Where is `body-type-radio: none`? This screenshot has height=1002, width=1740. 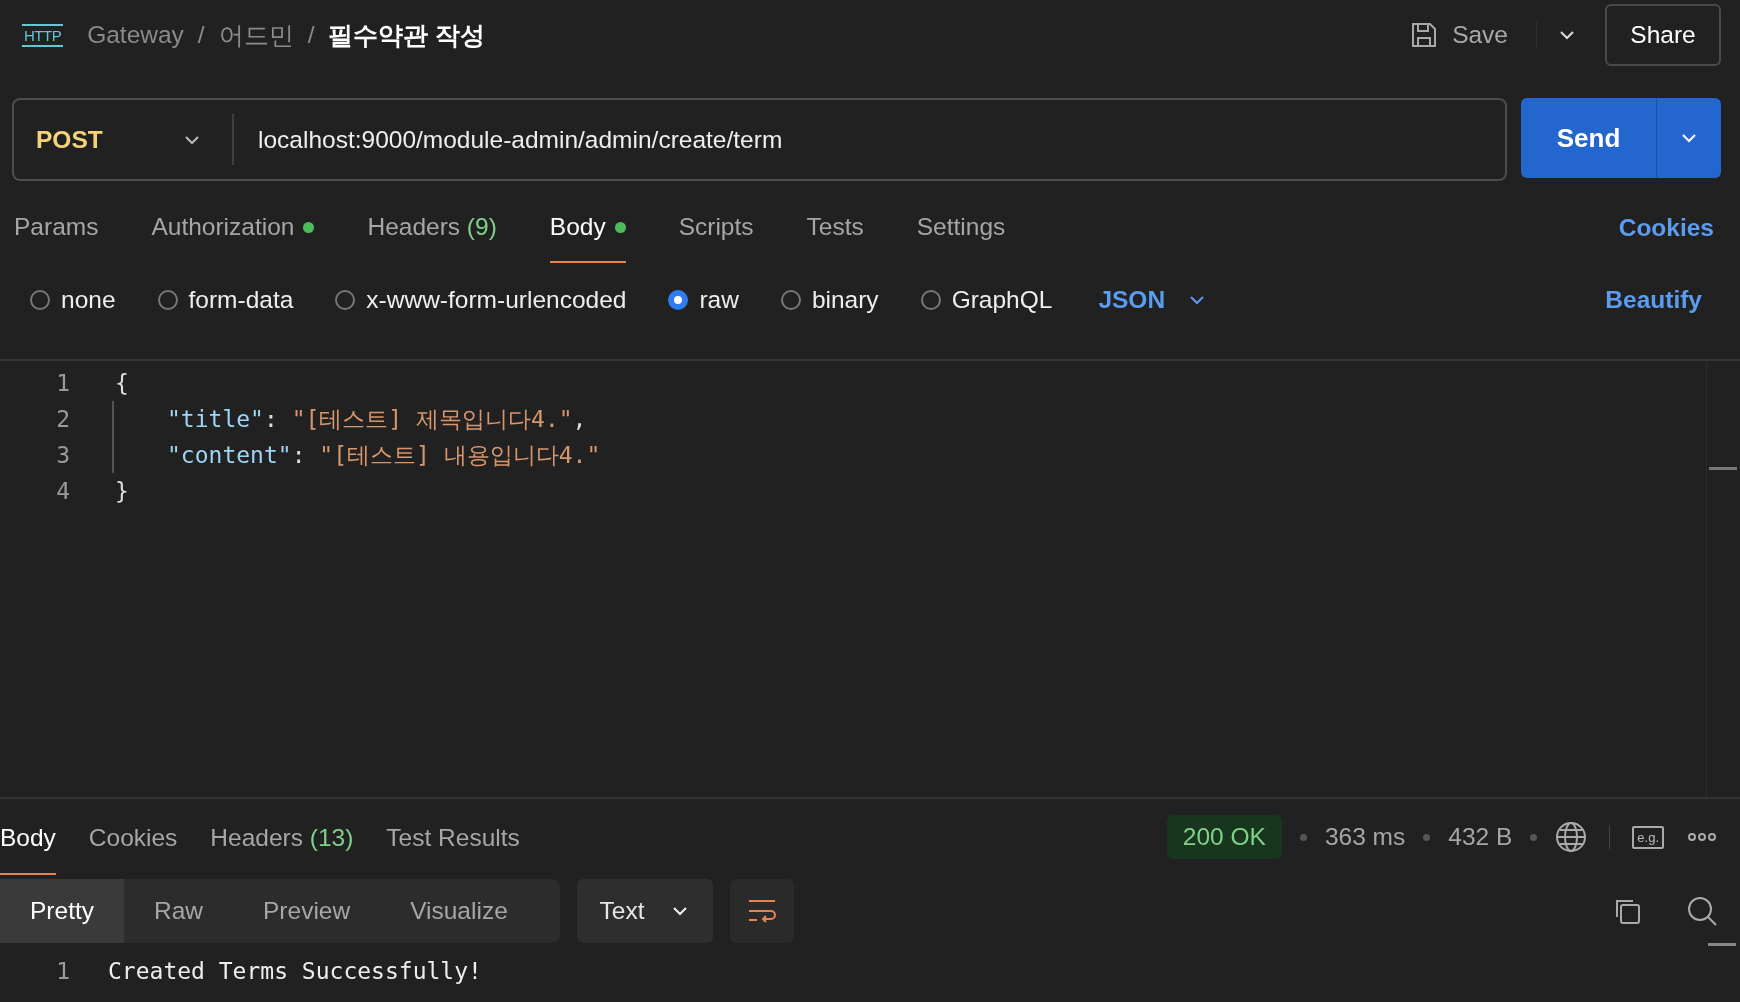
body-type-radio: none is located at coordinates (73, 300).